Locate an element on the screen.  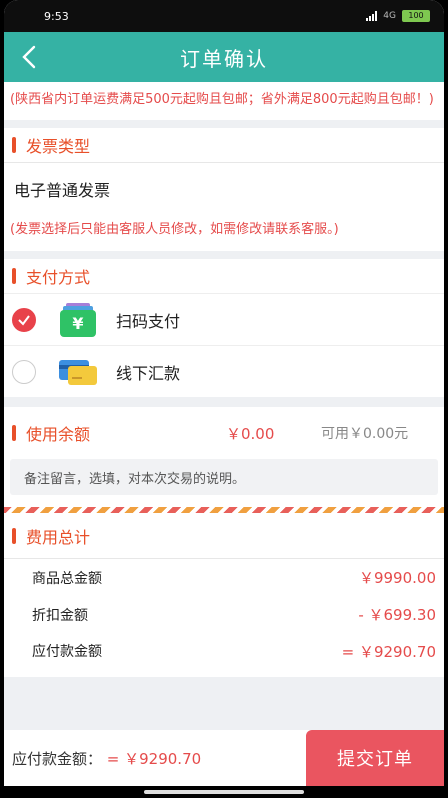
payment-option-label: 扫码支付 is located at coordinates (148, 321).